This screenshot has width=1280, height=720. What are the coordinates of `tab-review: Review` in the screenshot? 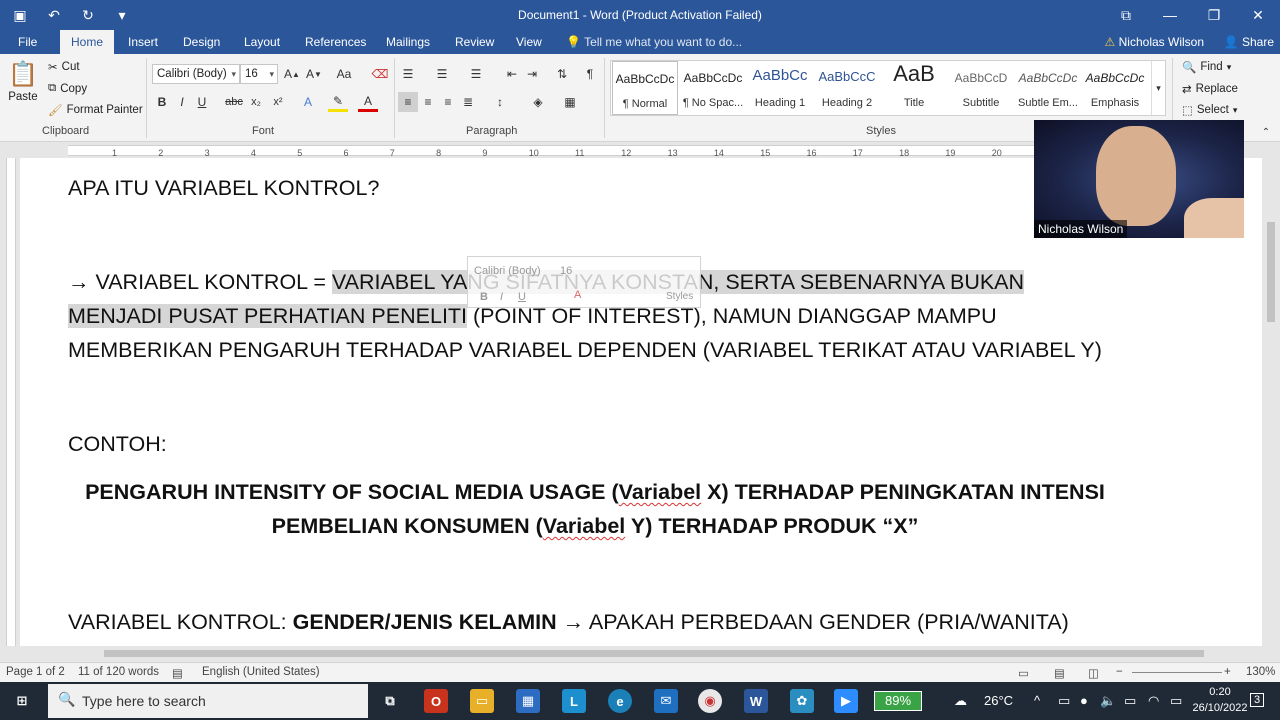 It's located at (474, 42).